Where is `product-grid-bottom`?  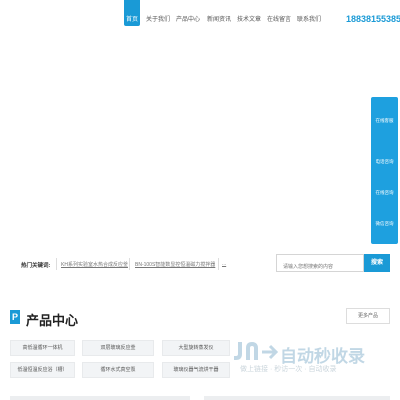 product-grid-bottom is located at coordinates (200, 398).